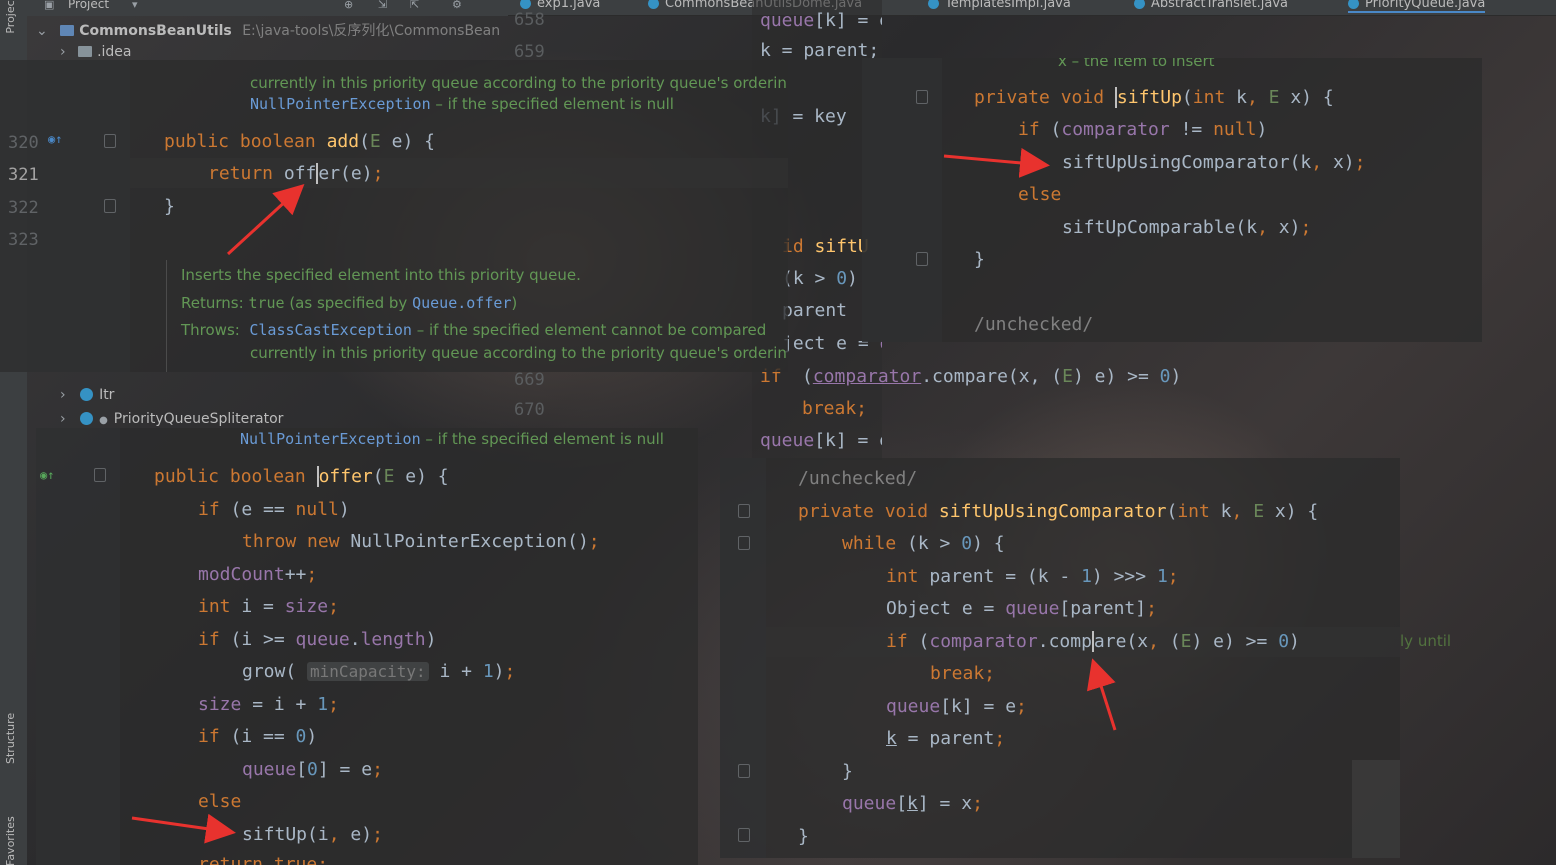 The height and width of the screenshot is (865, 1556). Describe the element at coordinates (23, 240) in the screenshot. I see `line-number: 323` at that location.